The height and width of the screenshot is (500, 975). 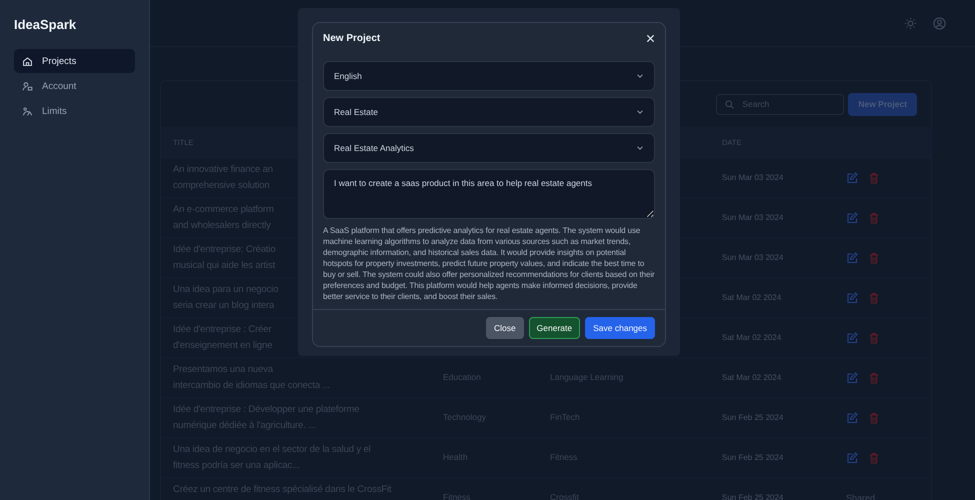 What do you see at coordinates (554, 328) in the screenshot?
I see `generate-button: Generate` at bounding box center [554, 328].